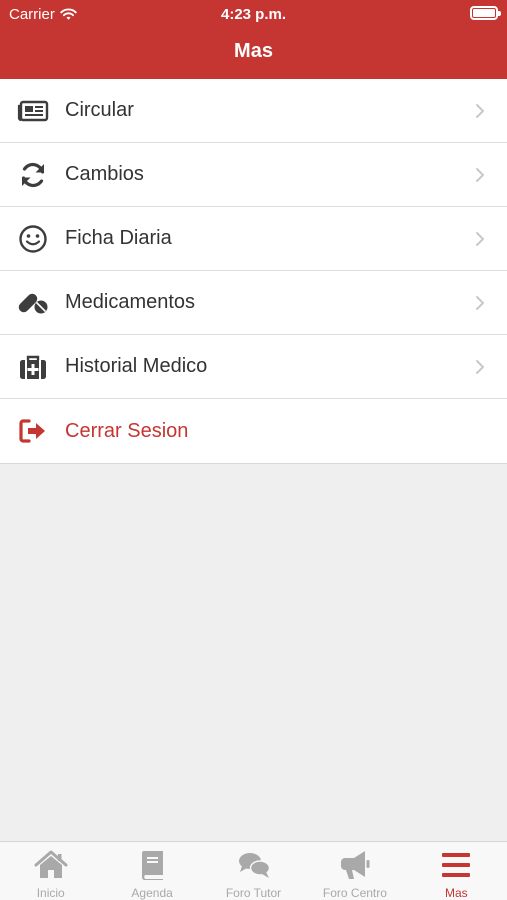 This screenshot has height=900, width=507. I want to click on tab-label: Agenda, so click(152, 893).